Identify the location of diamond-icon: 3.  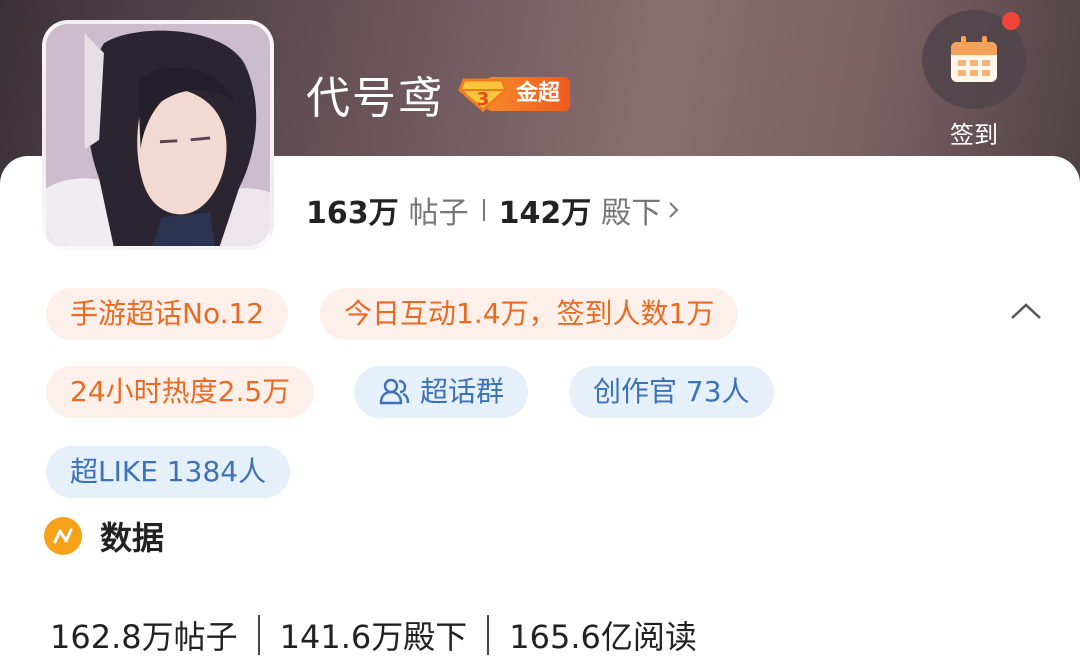
(483, 95).